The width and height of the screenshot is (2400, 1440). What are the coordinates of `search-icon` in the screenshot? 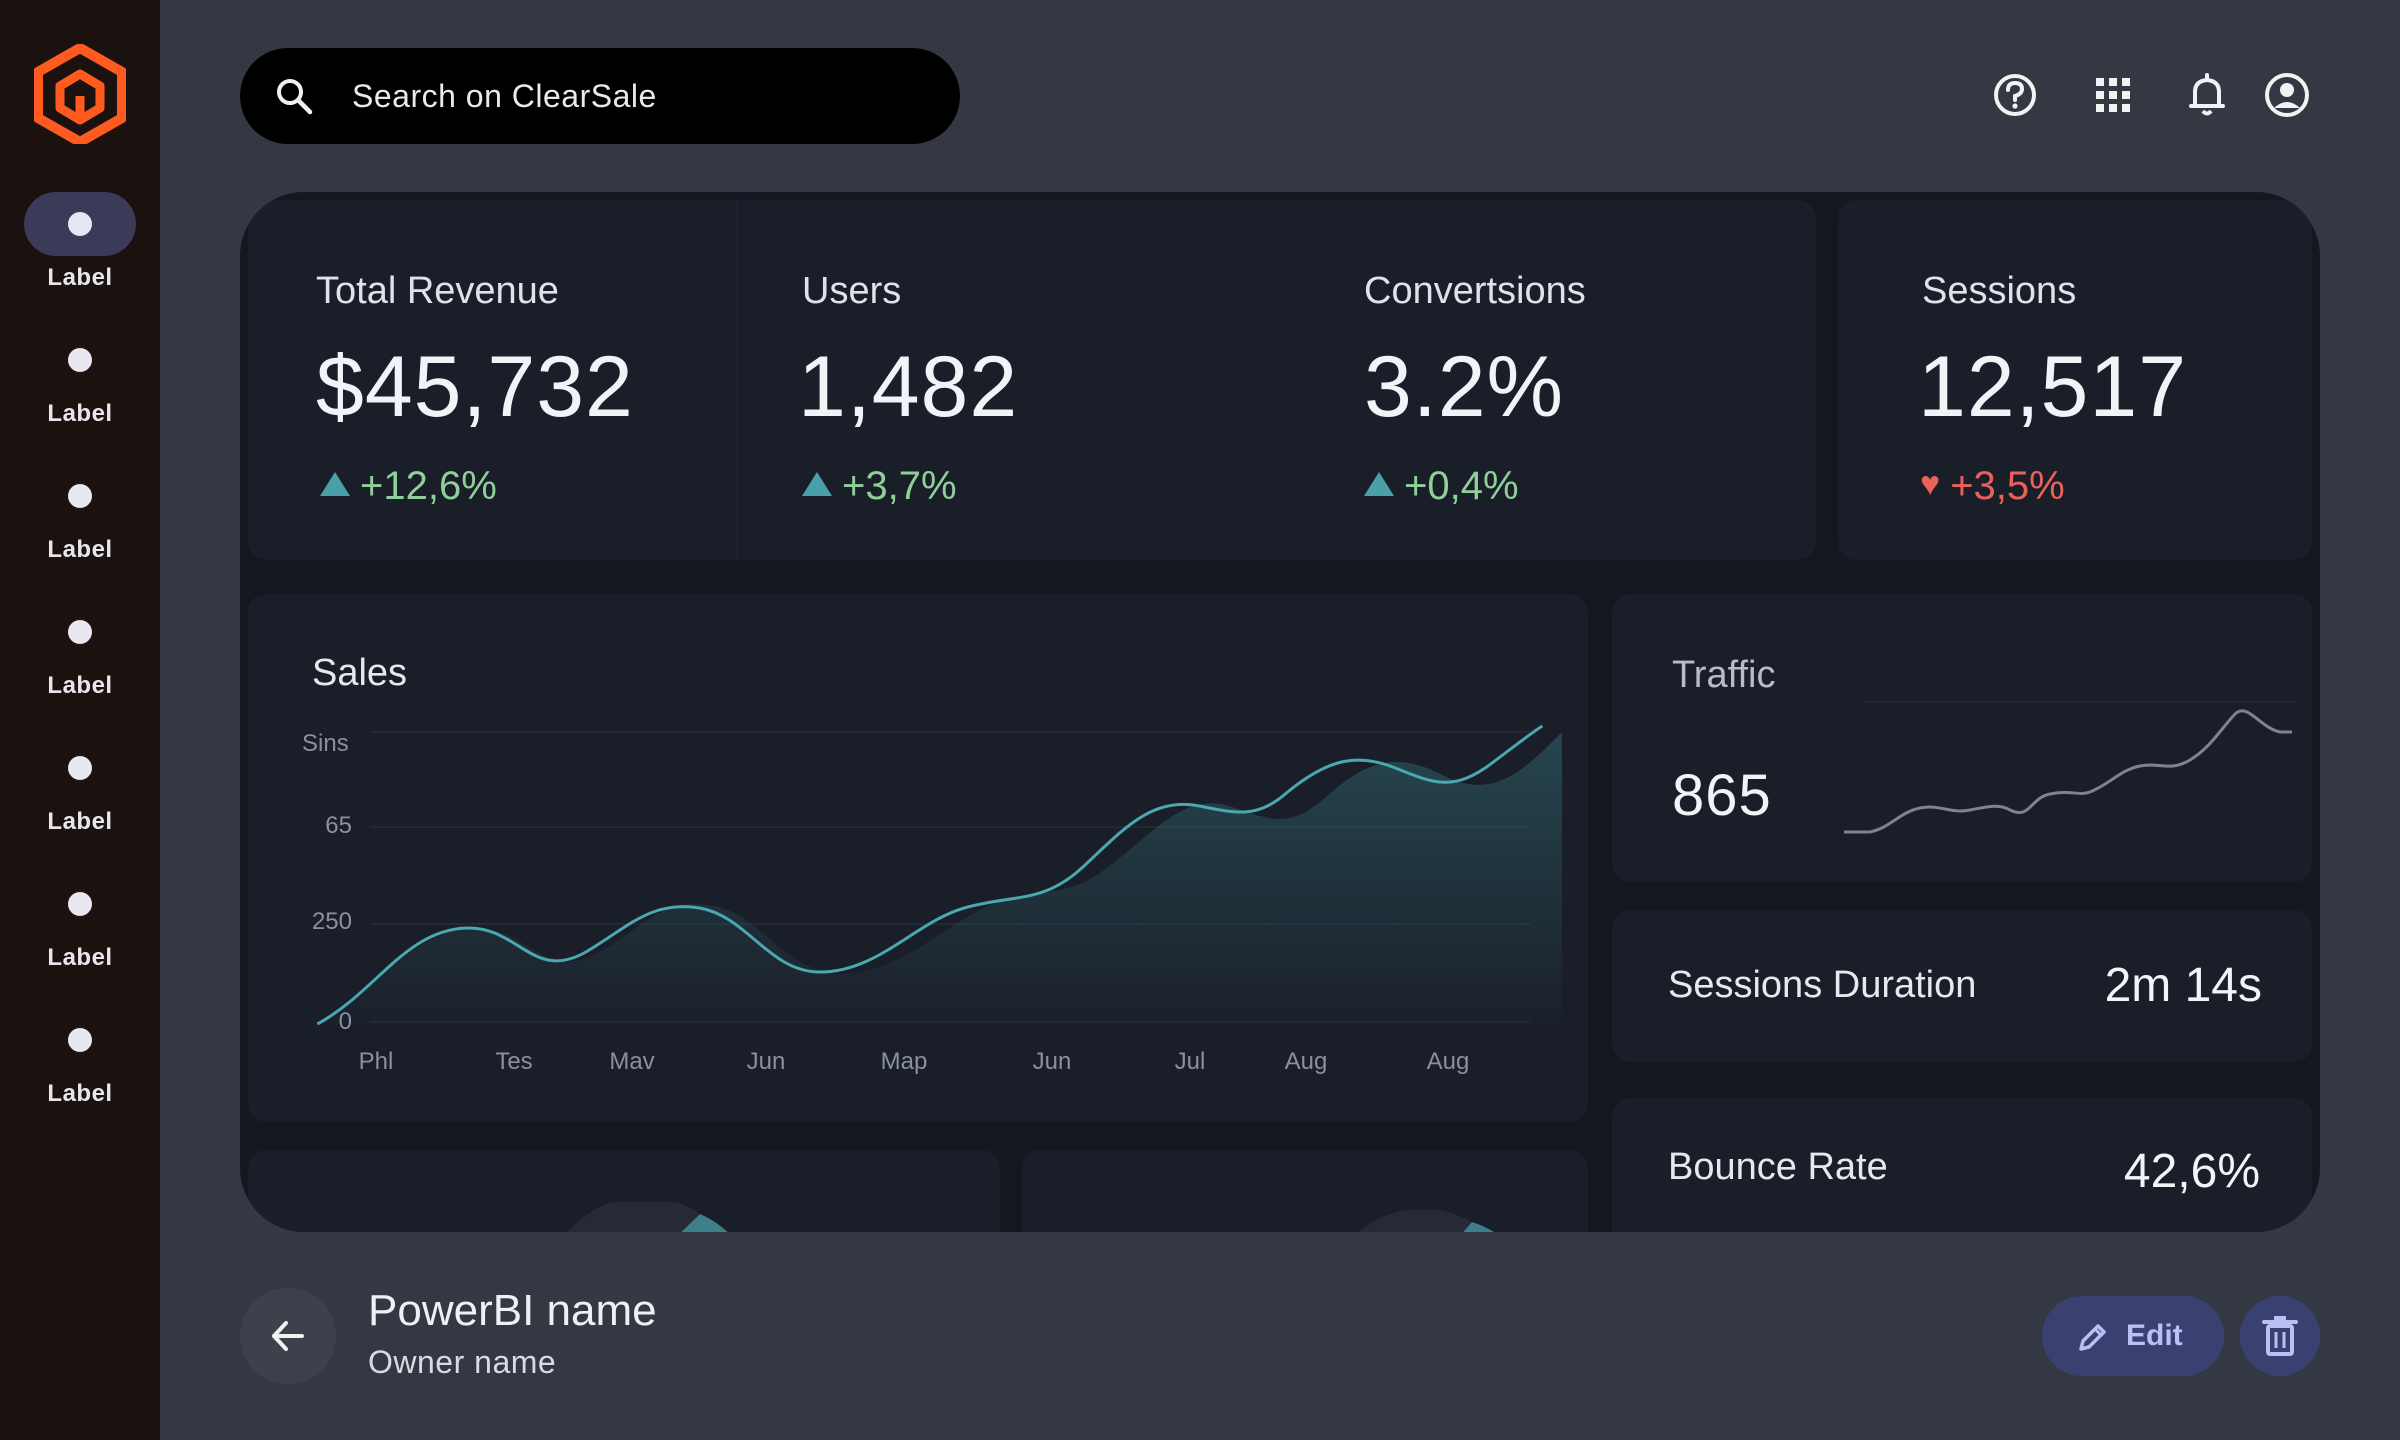 It's located at (295, 97).